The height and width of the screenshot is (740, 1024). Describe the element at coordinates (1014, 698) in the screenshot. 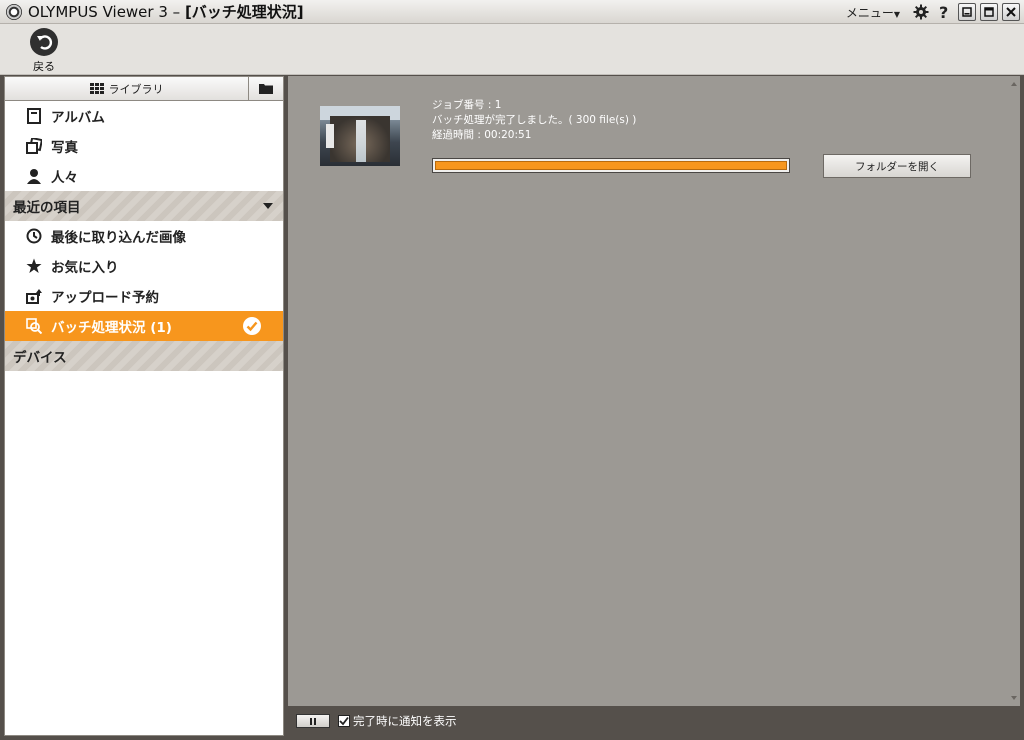

I see `scroll-down-icon` at that location.